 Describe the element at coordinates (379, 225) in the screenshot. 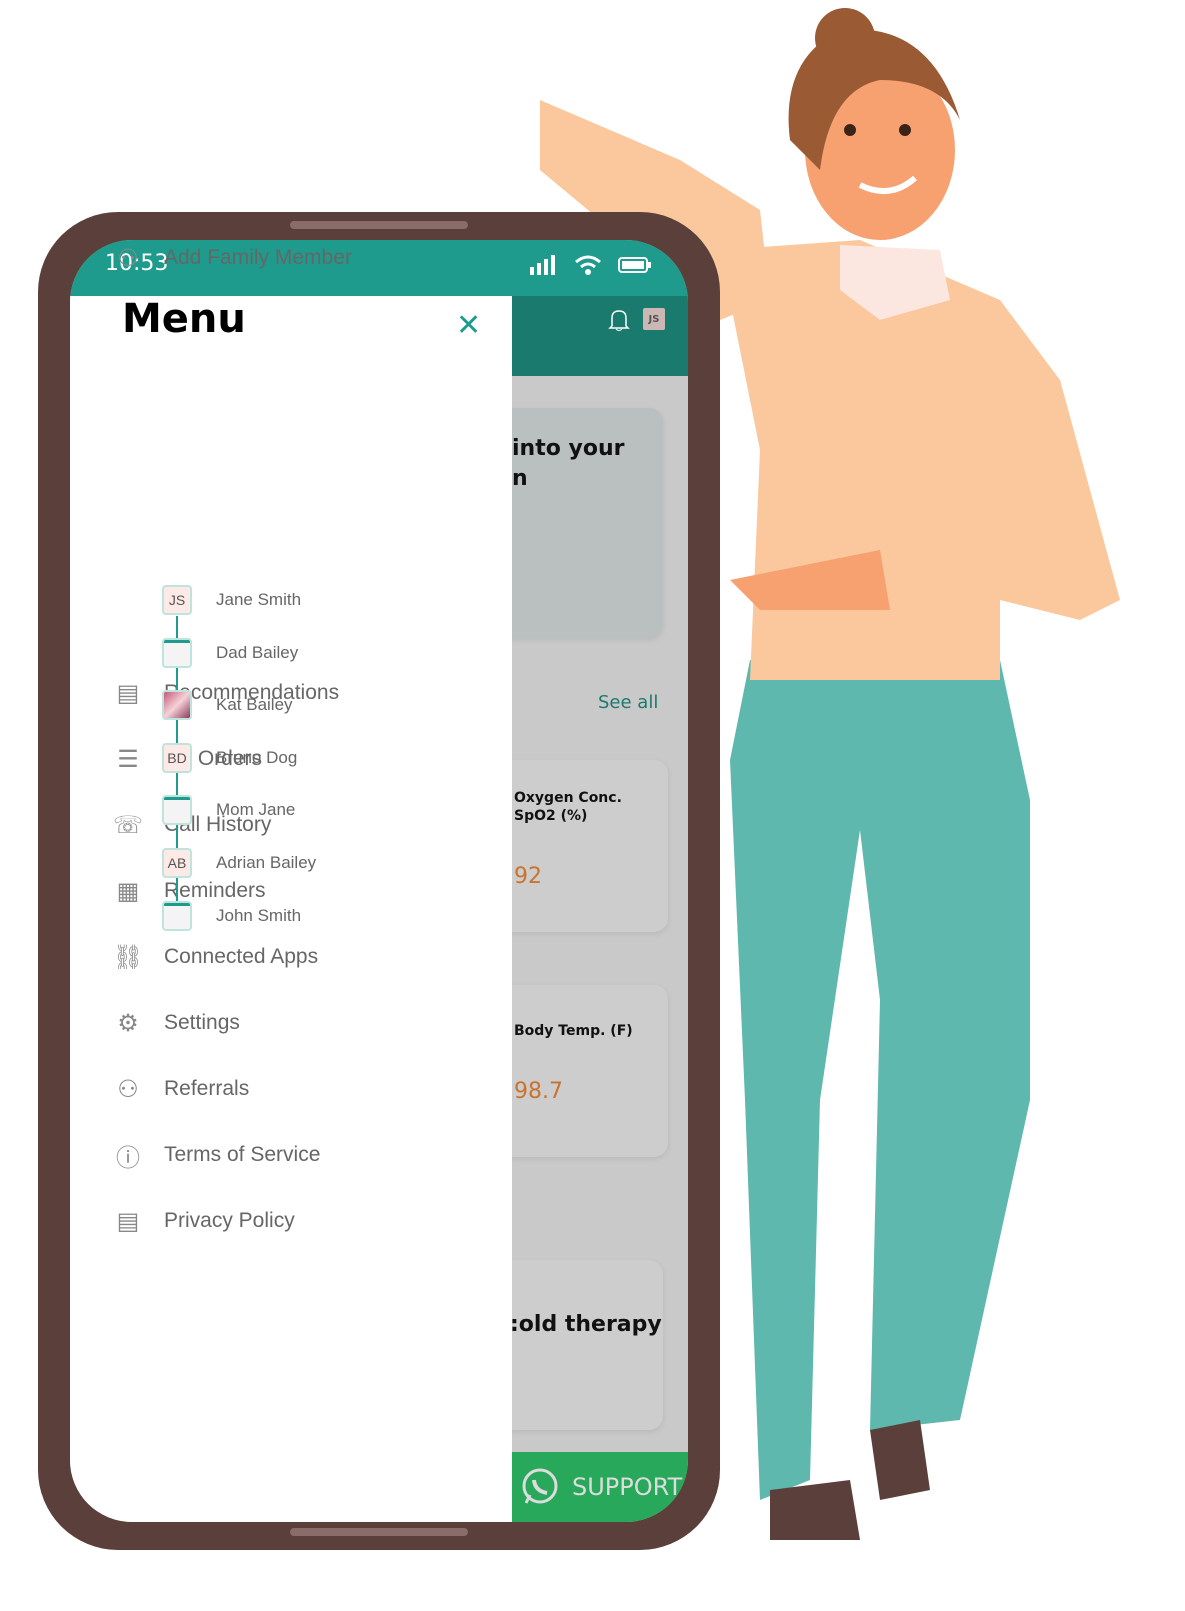

I see `phone-speaker` at that location.